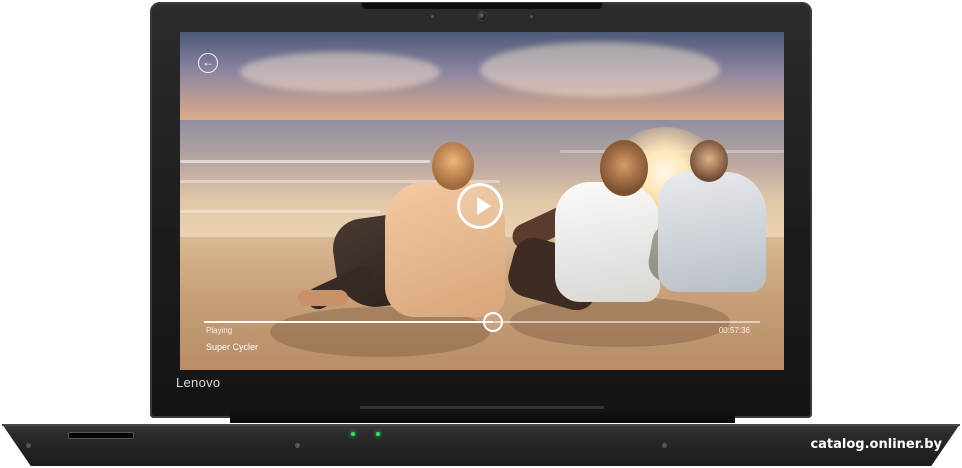  Describe the element at coordinates (493, 322) in the screenshot. I see `progress-thumb` at that location.